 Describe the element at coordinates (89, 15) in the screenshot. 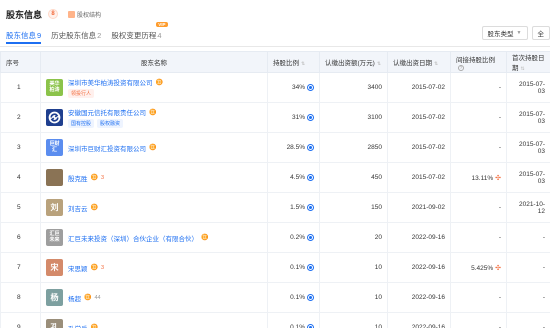

I see `equity-structure-label: 股权结构` at that location.